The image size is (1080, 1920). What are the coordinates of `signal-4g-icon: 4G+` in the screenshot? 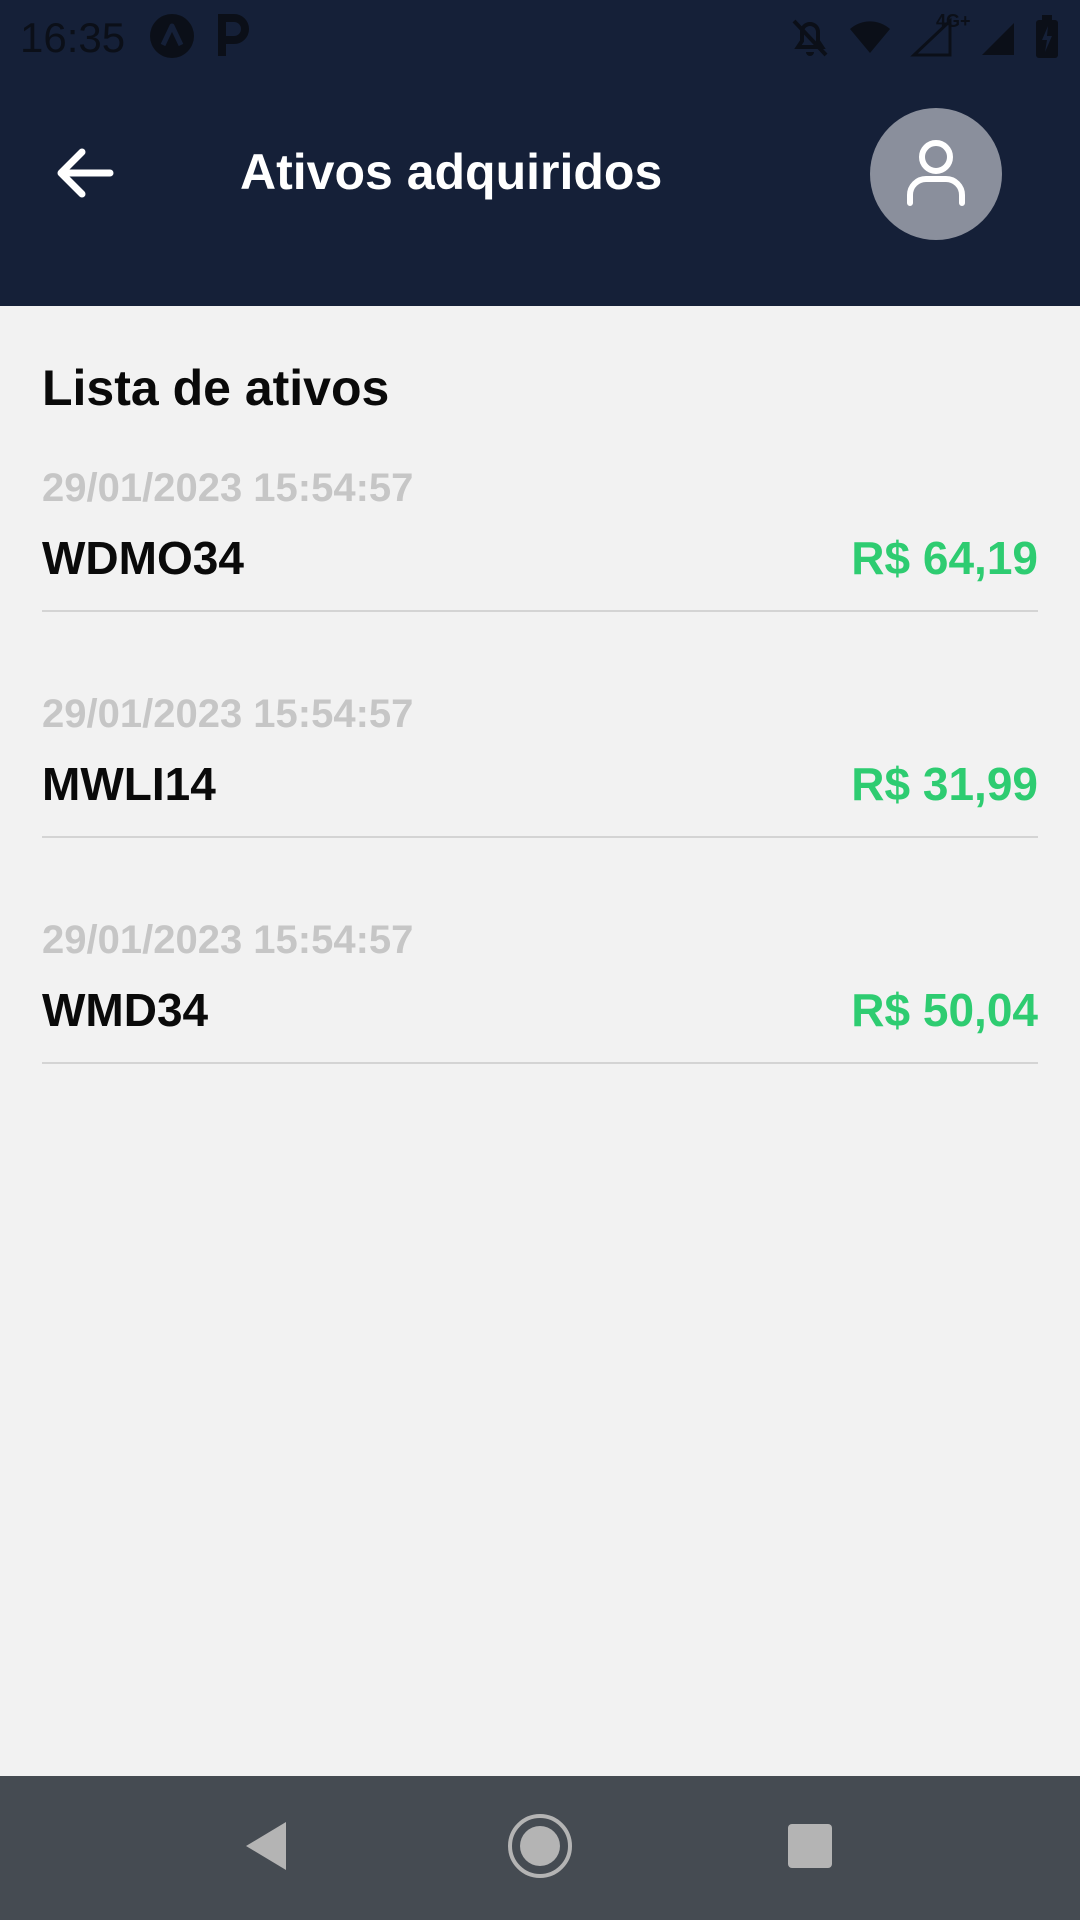 It's located at (940, 35).